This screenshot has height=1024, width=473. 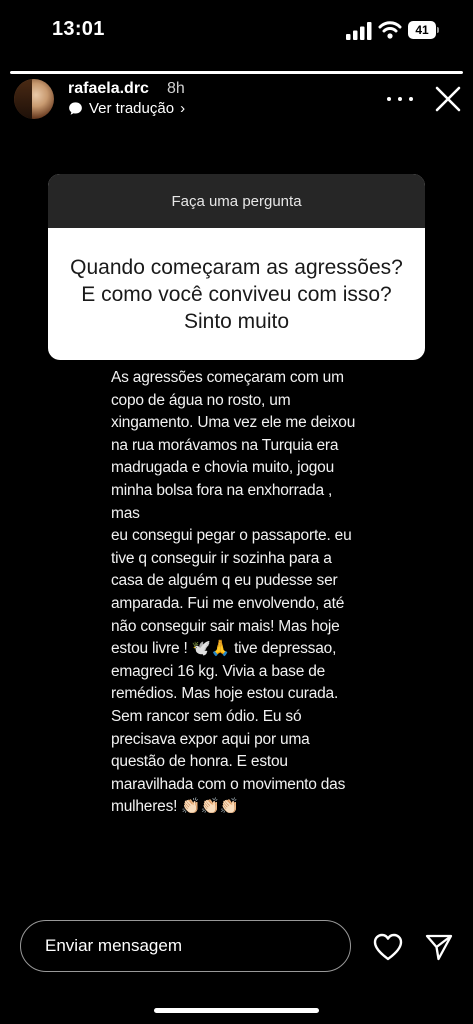 I want to click on status-time: 13:01, so click(x=78, y=29).